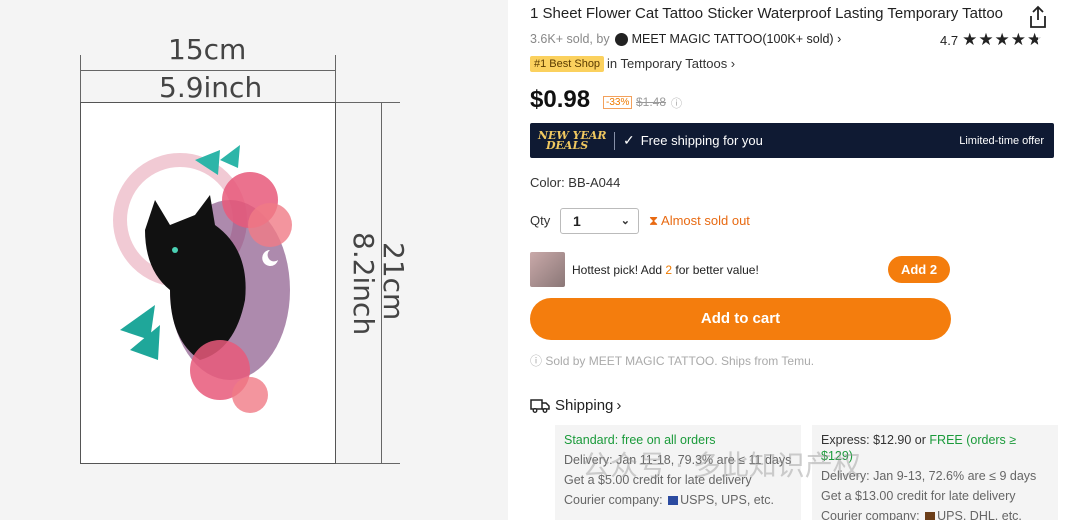  I want to click on current-price: $0.98, so click(560, 99).